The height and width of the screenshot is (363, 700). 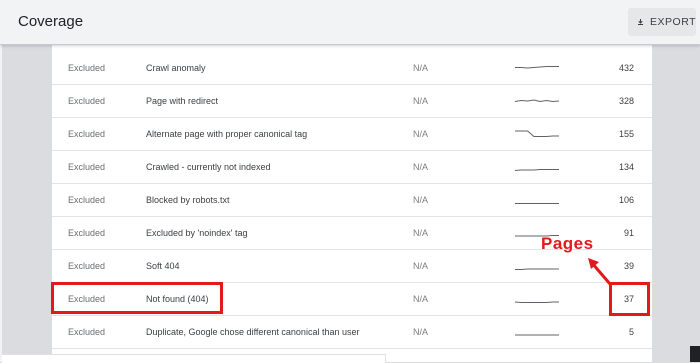 What do you see at coordinates (628, 266) in the screenshot?
I see `row-pages: 39` at bounding box center [628, 266].